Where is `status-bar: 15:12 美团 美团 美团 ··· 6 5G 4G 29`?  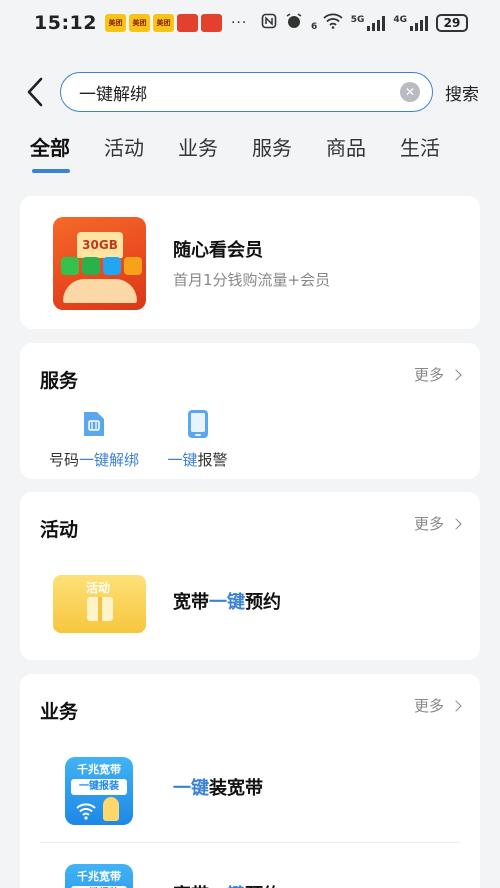
status-bar: 15:12 美团 美团 美团 ··· 6 5G 4G 29 is located at coordinates (250, 23).